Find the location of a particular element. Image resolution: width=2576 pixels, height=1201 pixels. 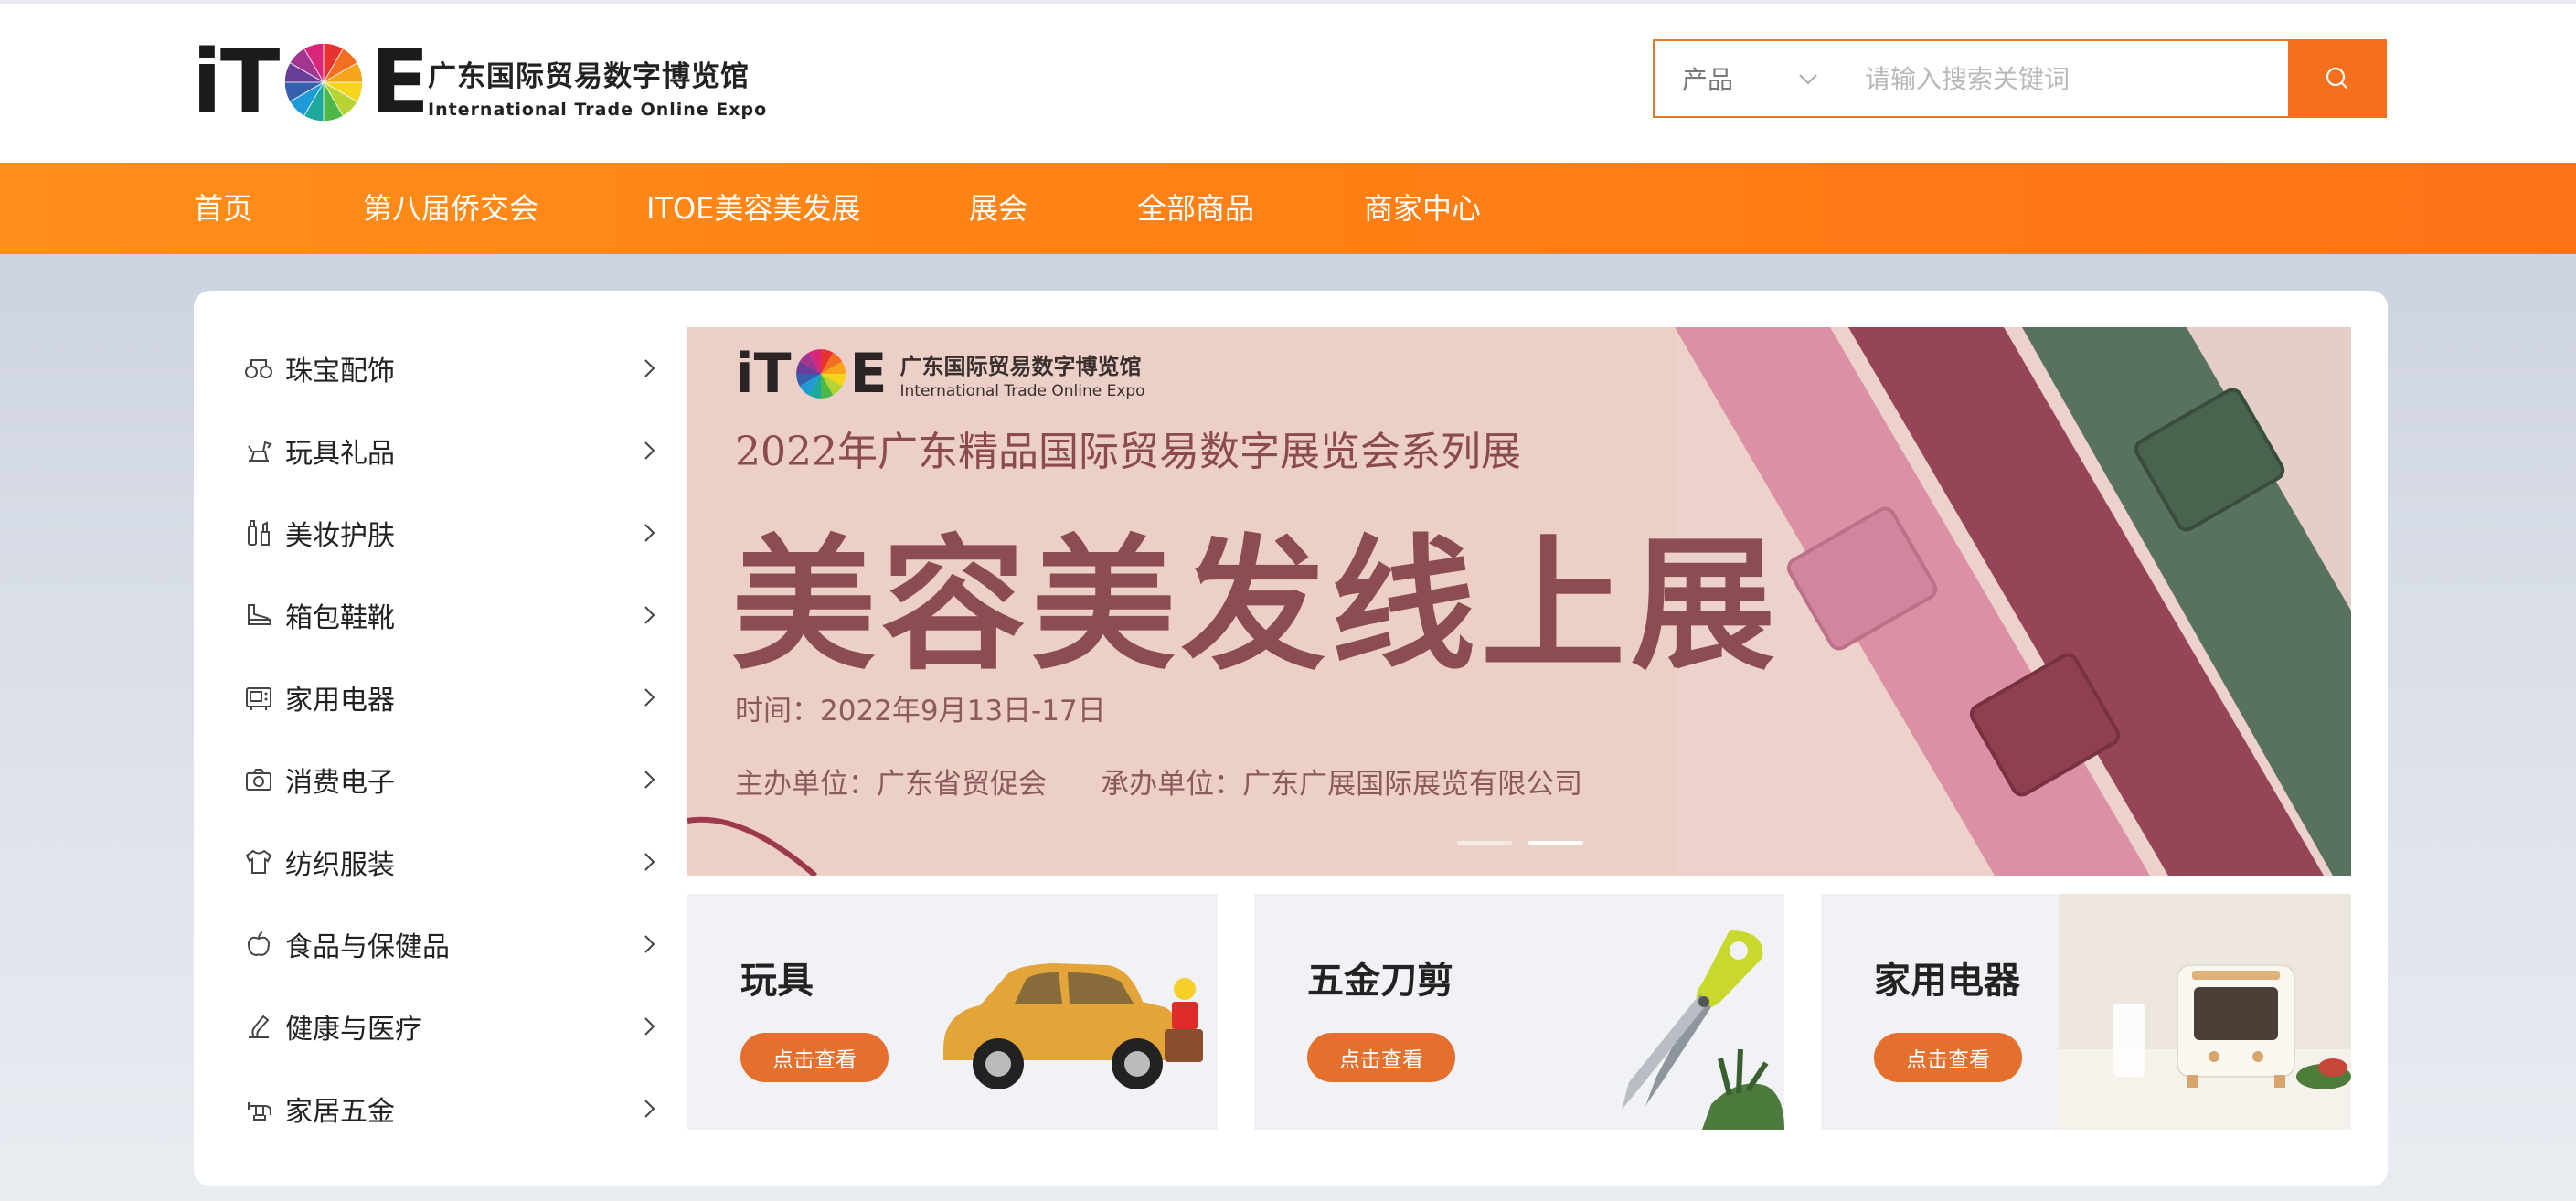

logo-letters-right: E is located at coordinates (399, 82).